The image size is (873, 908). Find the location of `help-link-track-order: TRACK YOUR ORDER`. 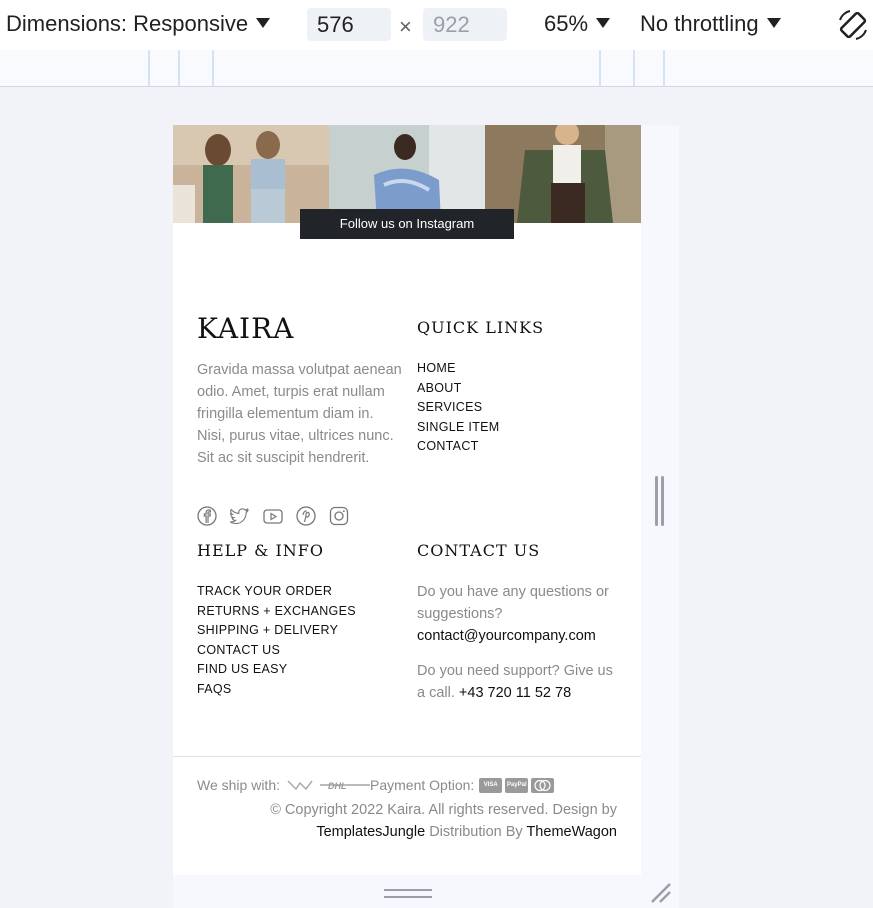

help-link-track-order: TRACK YOUR ORDER is located at coordinates (276, 592).